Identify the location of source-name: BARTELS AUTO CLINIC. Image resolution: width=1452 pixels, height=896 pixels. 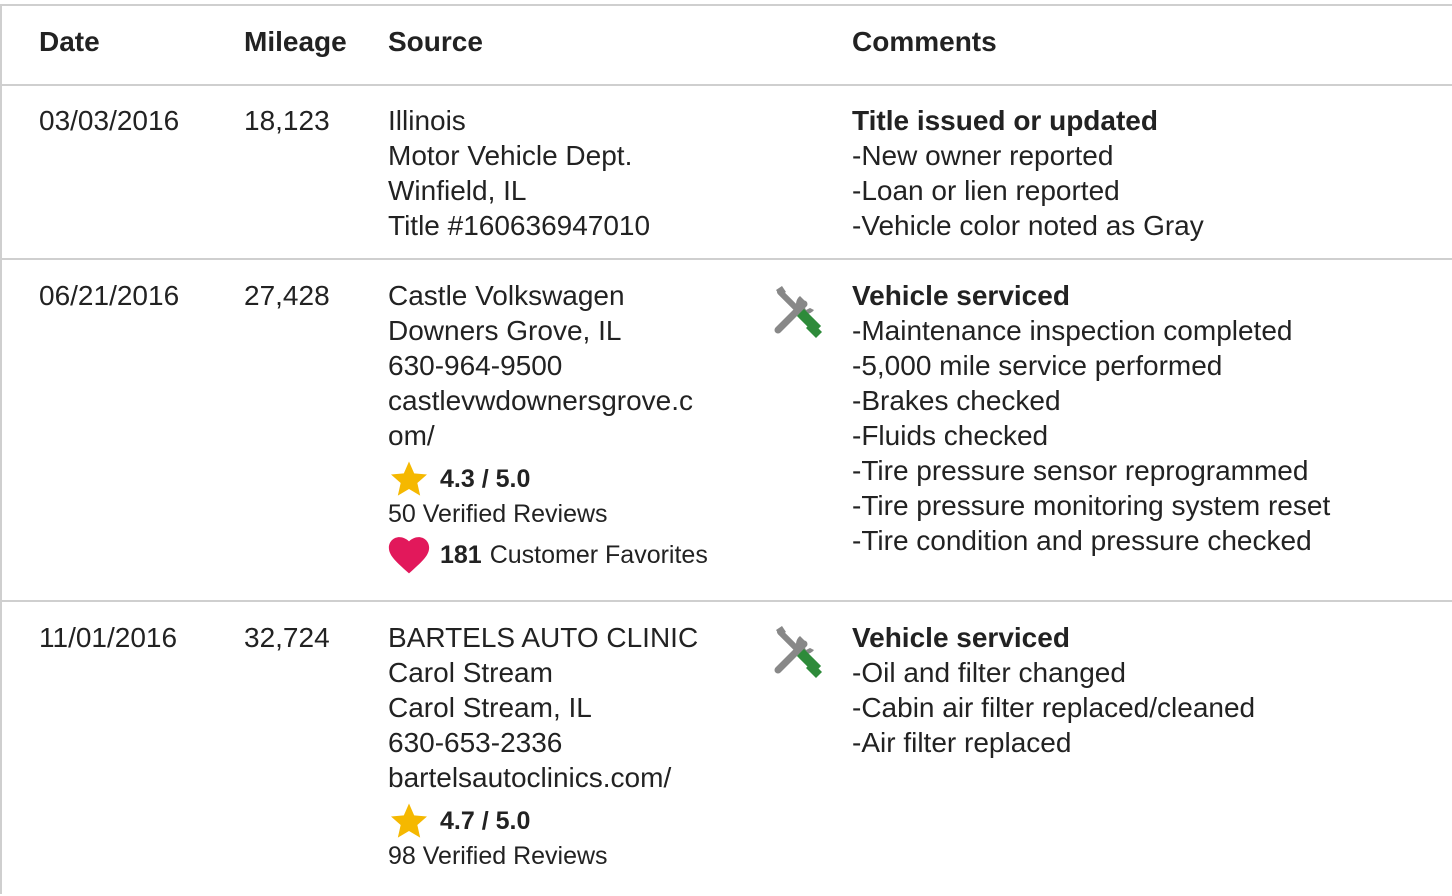
(543, 637).